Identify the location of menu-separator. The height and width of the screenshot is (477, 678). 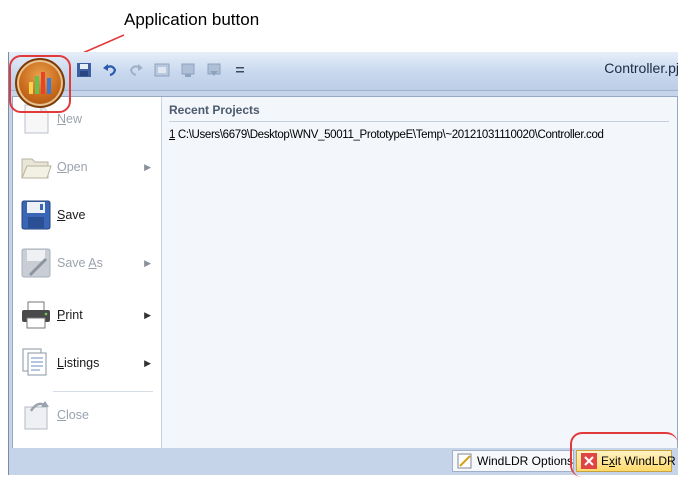
(103, 391).